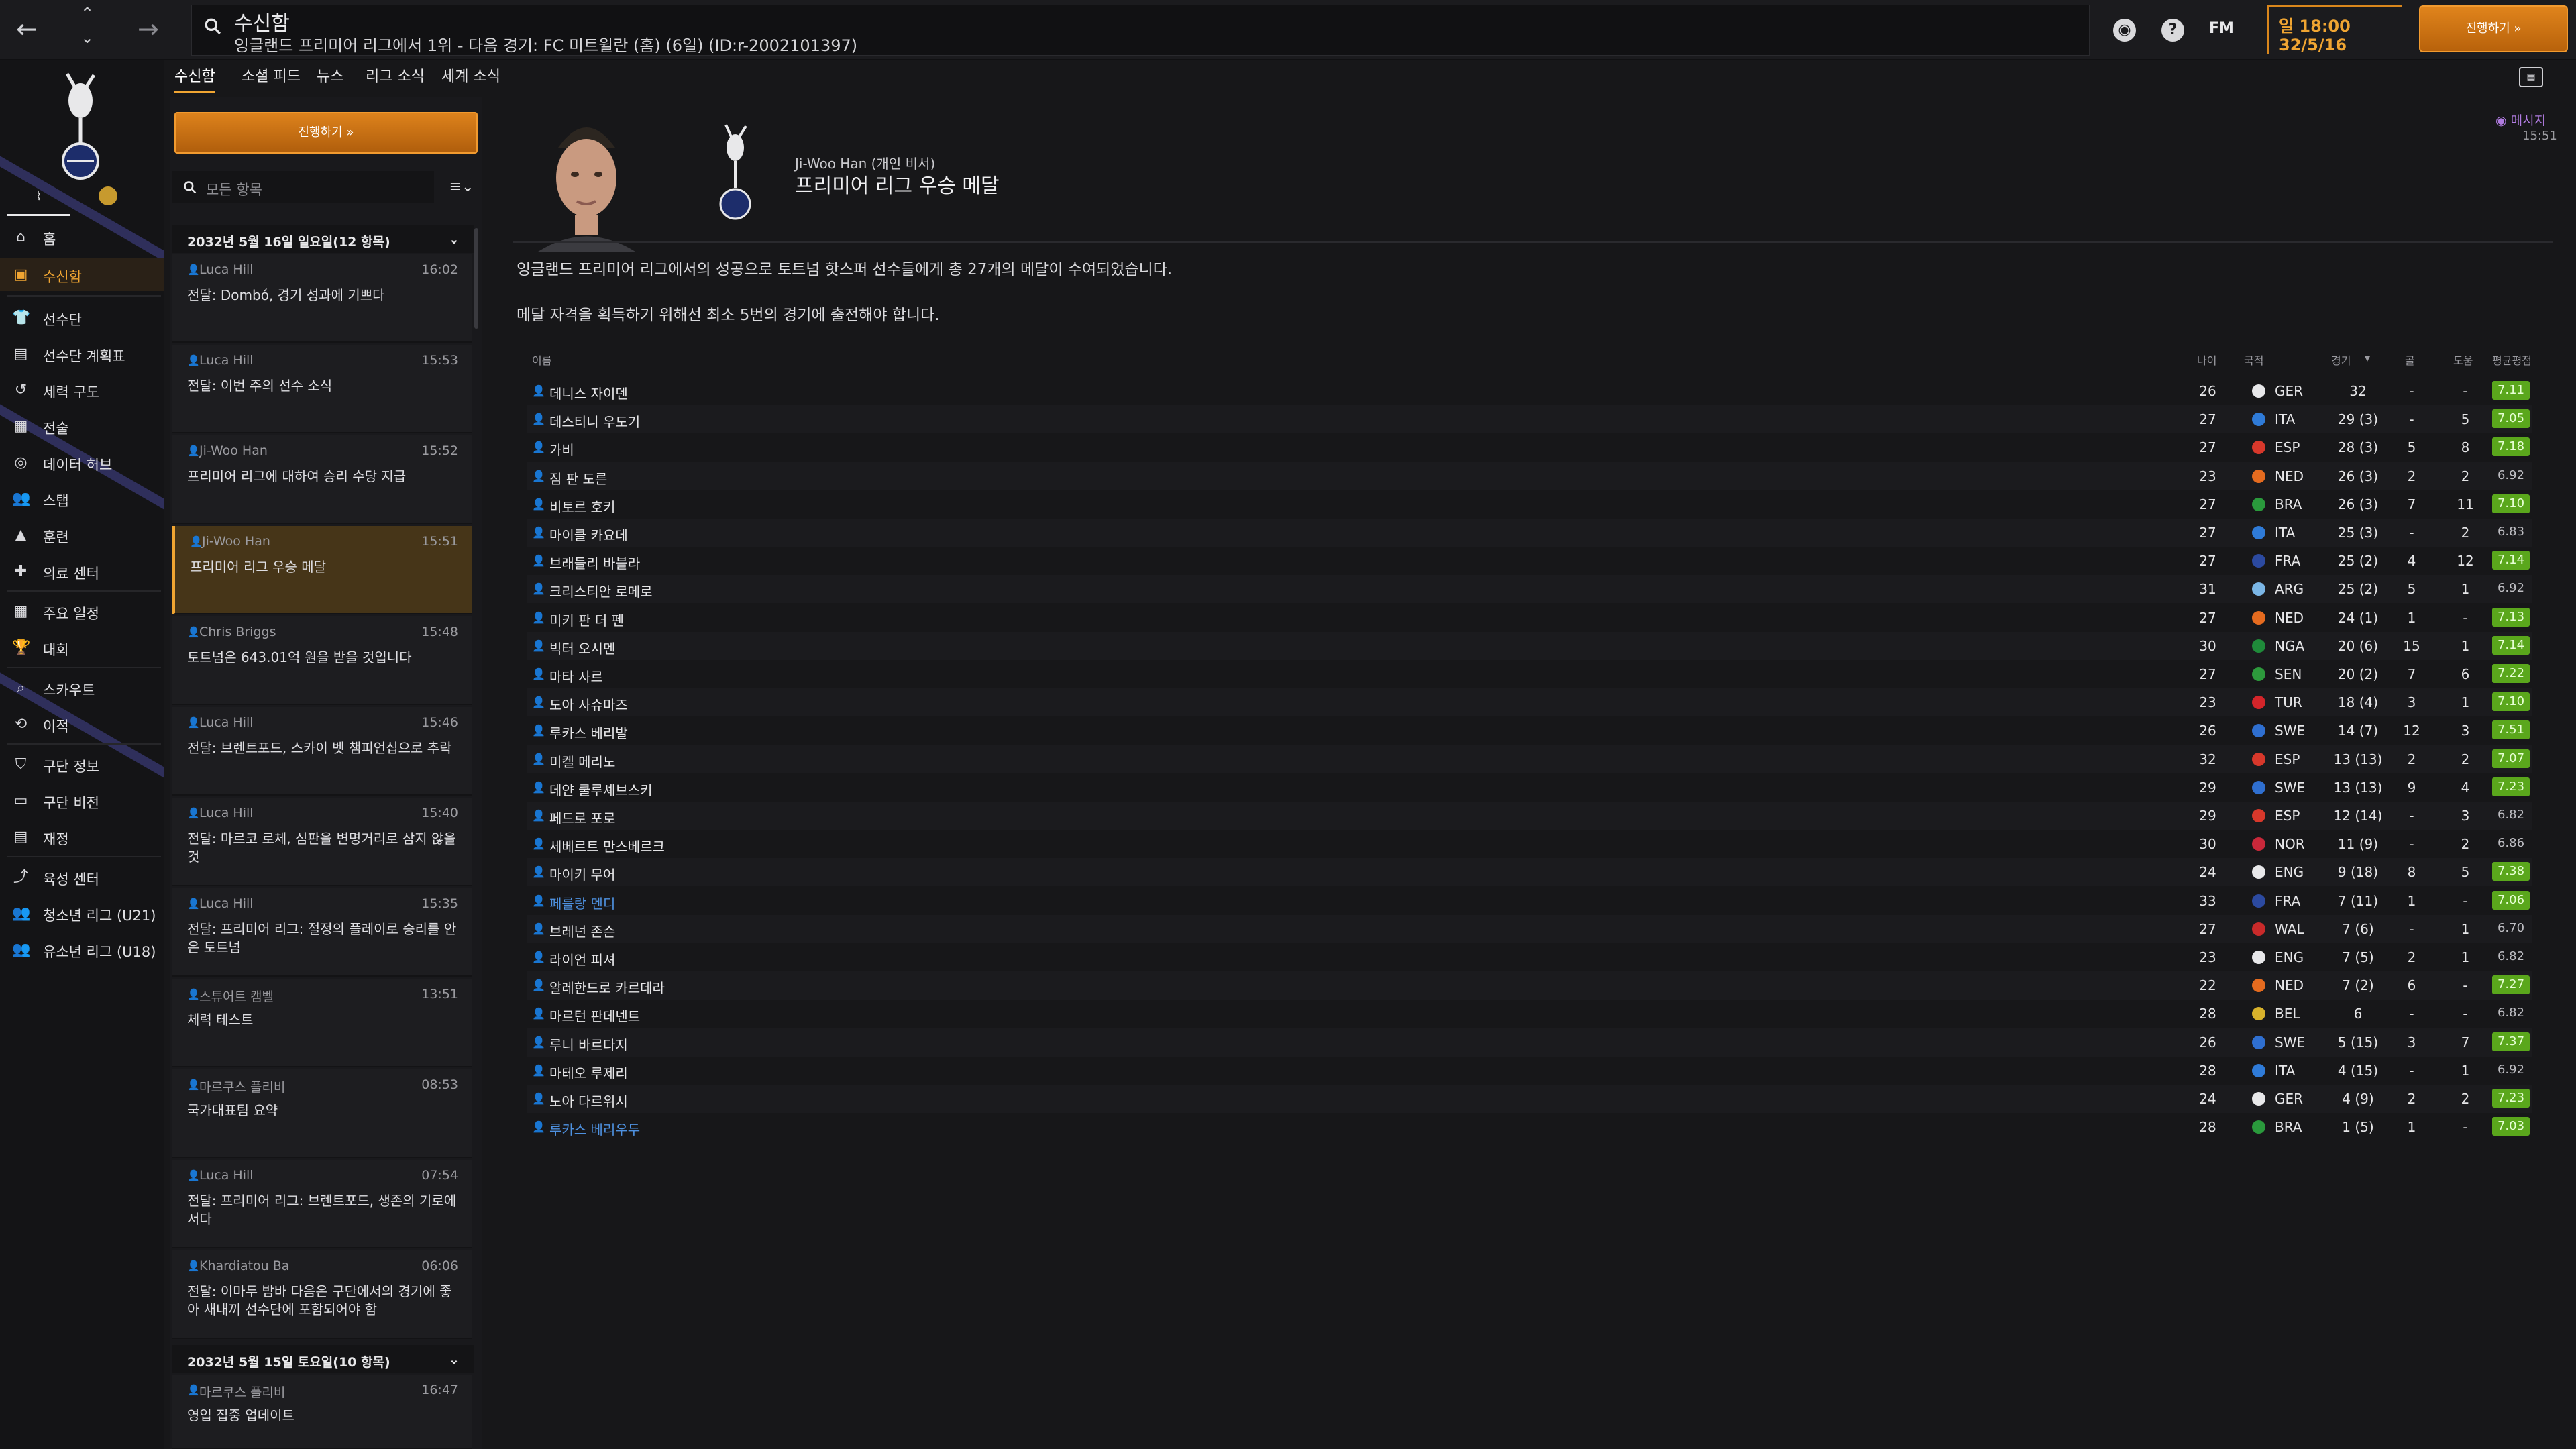 The width and height of the screenshot is (2576, 1449). Describe the element at coordinates (194, 78) in the screenshot. I see `tab-inbox: 수신함` at that location.